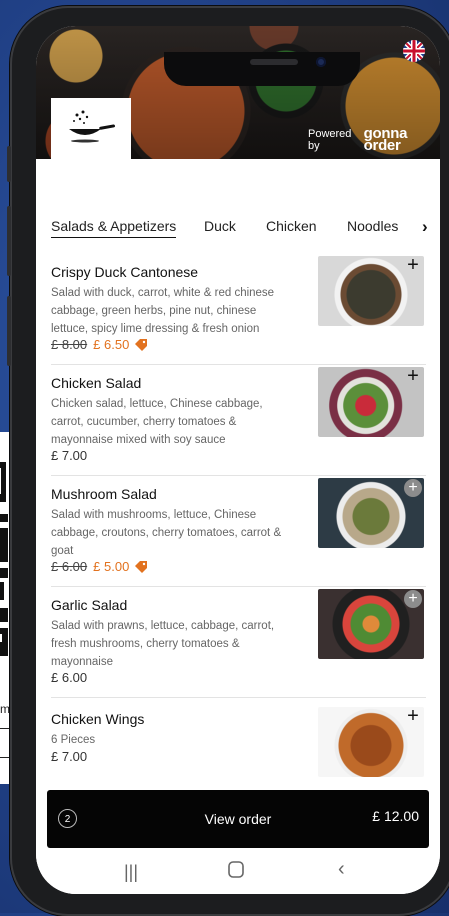 Image resolution: width=449 pixels, height=916 pixels. What do you see at coordinates (414, 51) in the screenshot?
I see `uk-flag-icon` at bounding box center [414, 51].